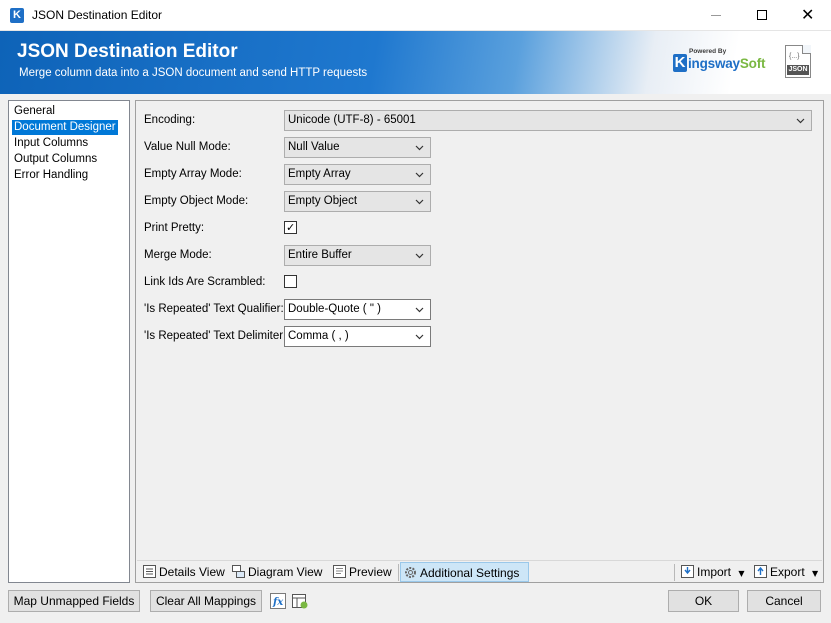 This screenshot has height=623, width=831. I want to click on tab-preview-label: Preview, so click(370, 572).